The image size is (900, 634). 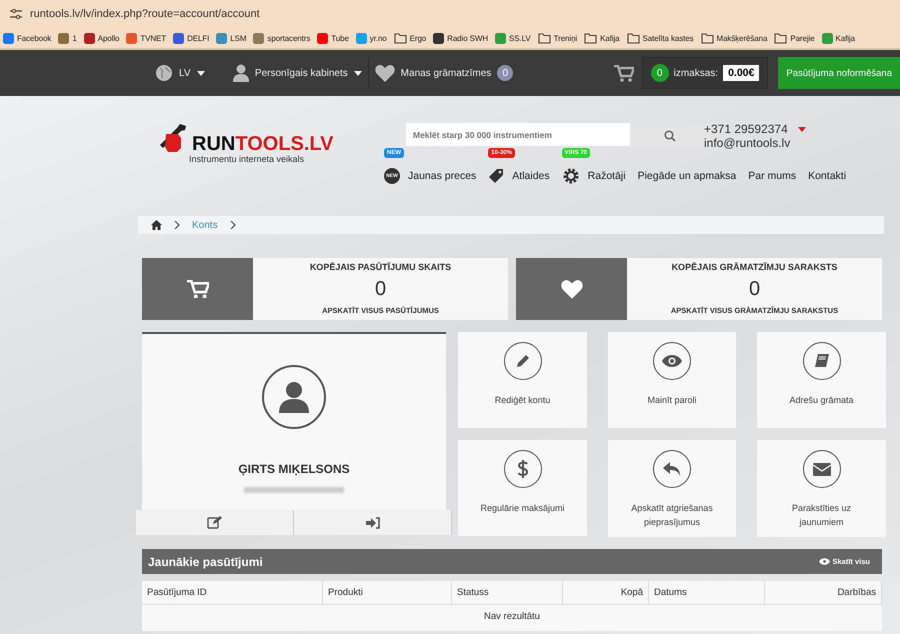 What do you see at coordinates (772, 176) in the screenshot?
I see `menu-link: Par mums` at bounding box center [772, 176].